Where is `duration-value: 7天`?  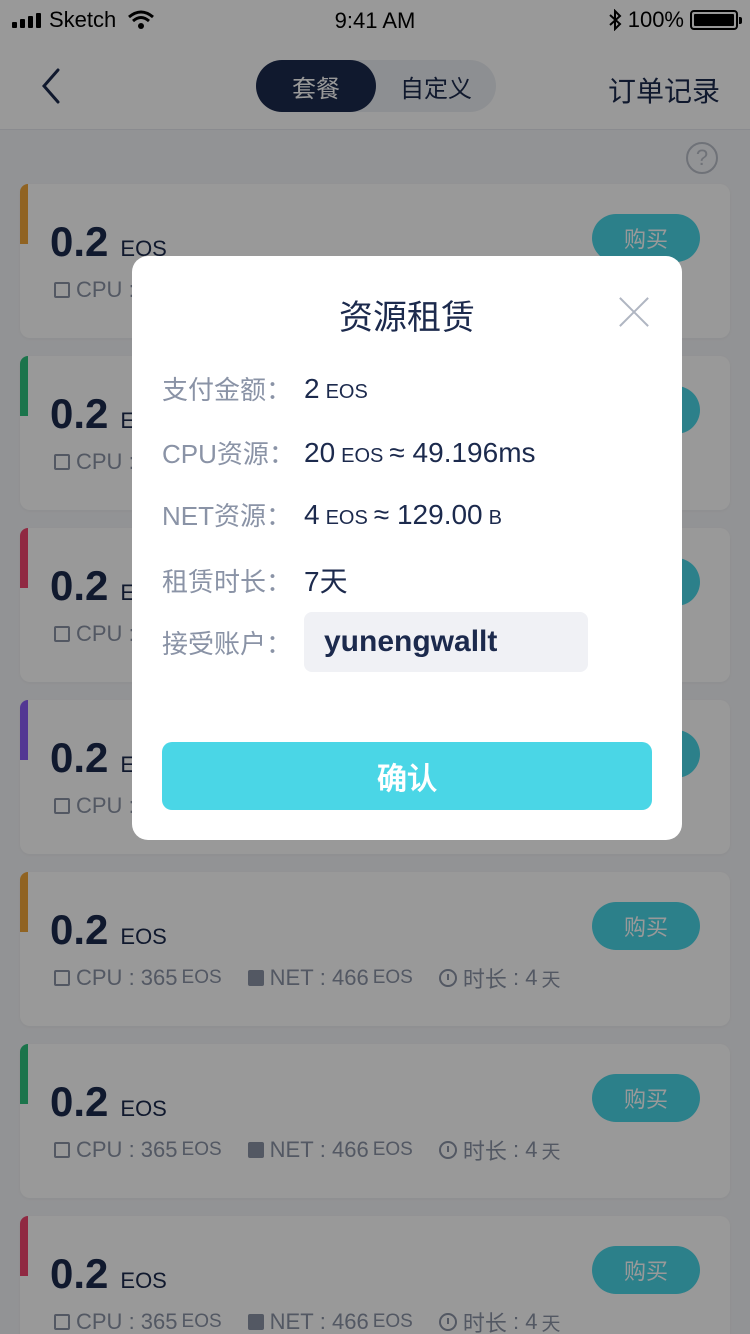
duration-value: 7天 is located at coordinates (326, 581).